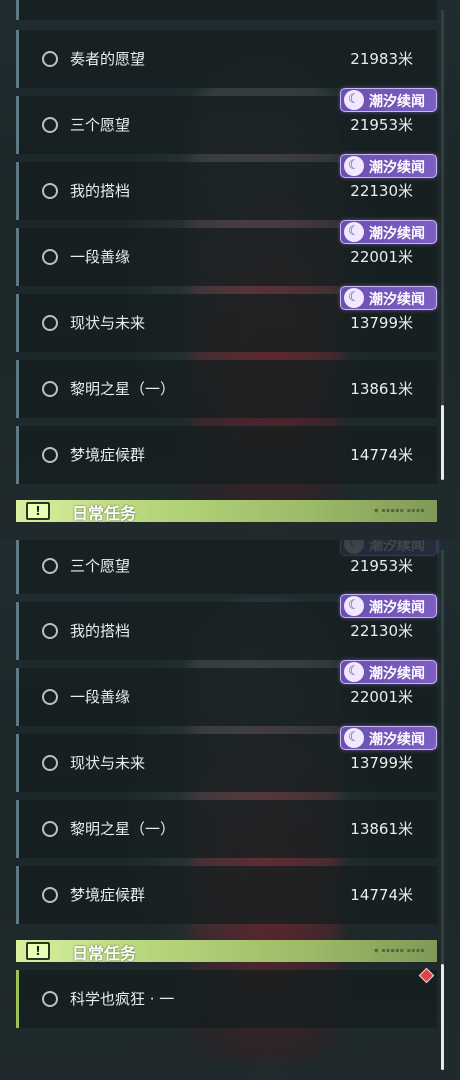 Image resolution: width=460 pixels, height=1080 pixels. I want to click on quest-name: 奏者的愿望, so click(108, 59).